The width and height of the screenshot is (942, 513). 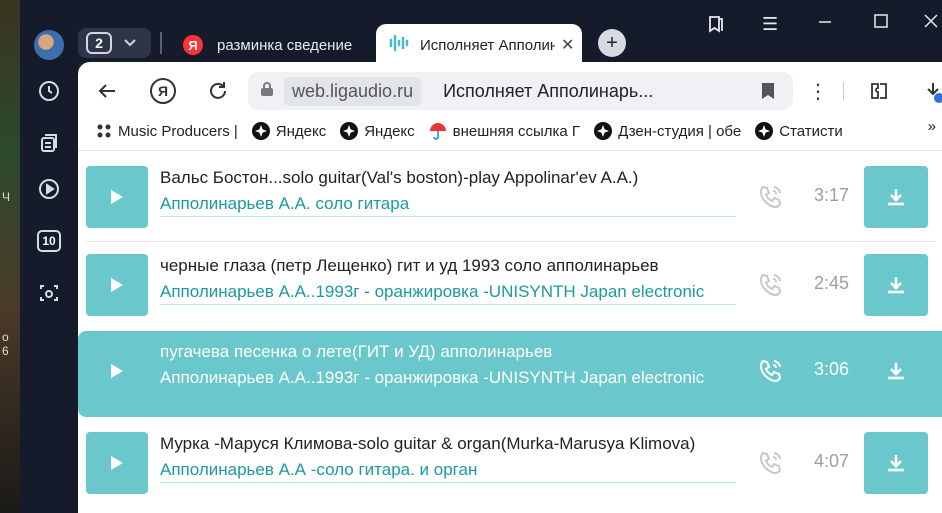 I want to click on reload-icon, so click(x=218, y=91).